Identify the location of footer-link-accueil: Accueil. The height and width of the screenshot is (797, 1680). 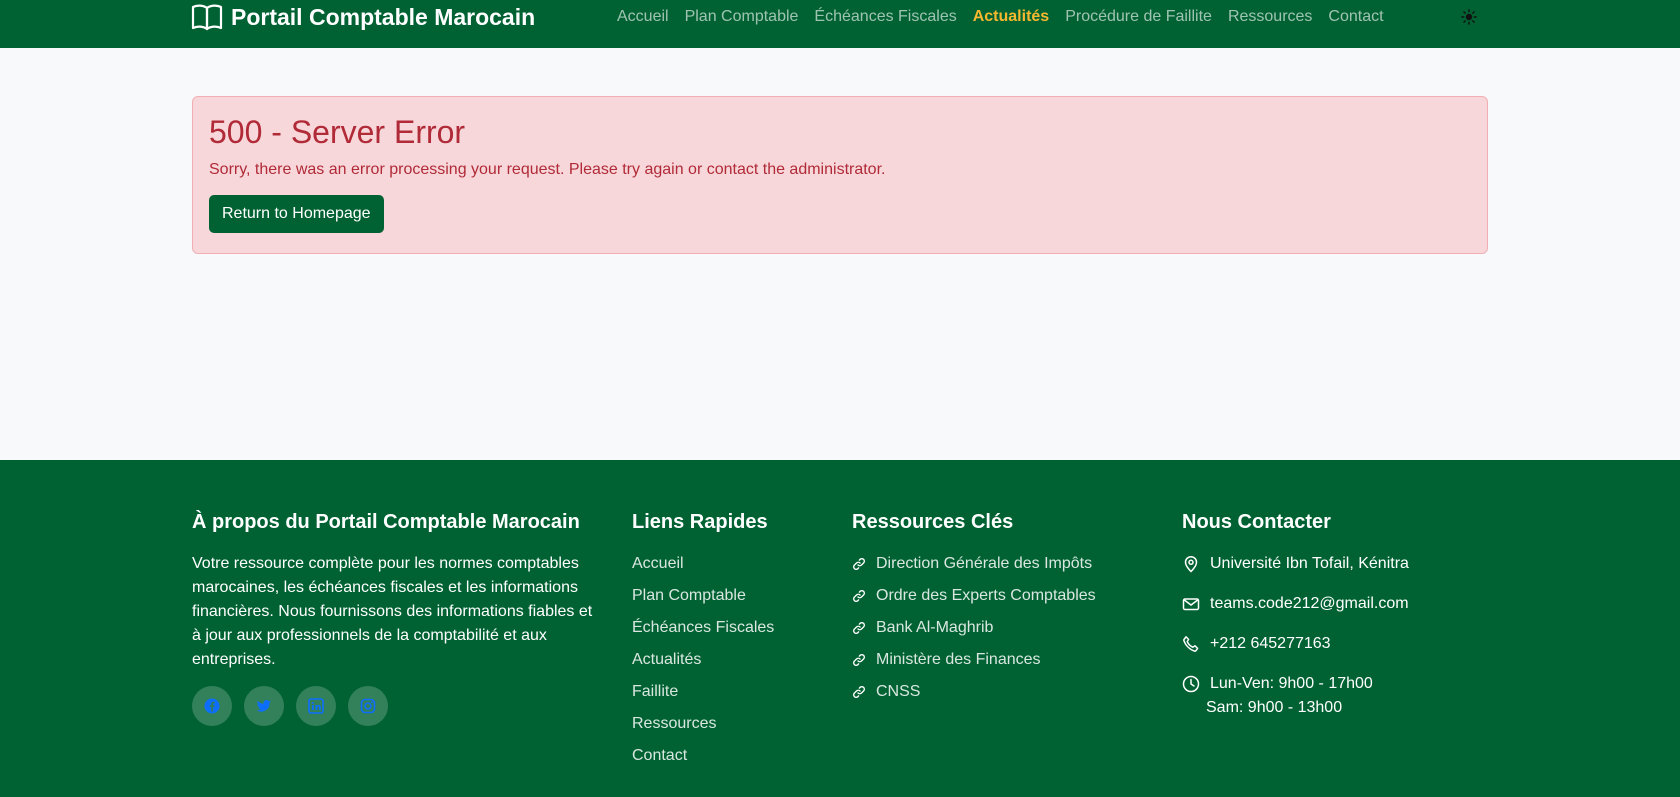
(658, 563).